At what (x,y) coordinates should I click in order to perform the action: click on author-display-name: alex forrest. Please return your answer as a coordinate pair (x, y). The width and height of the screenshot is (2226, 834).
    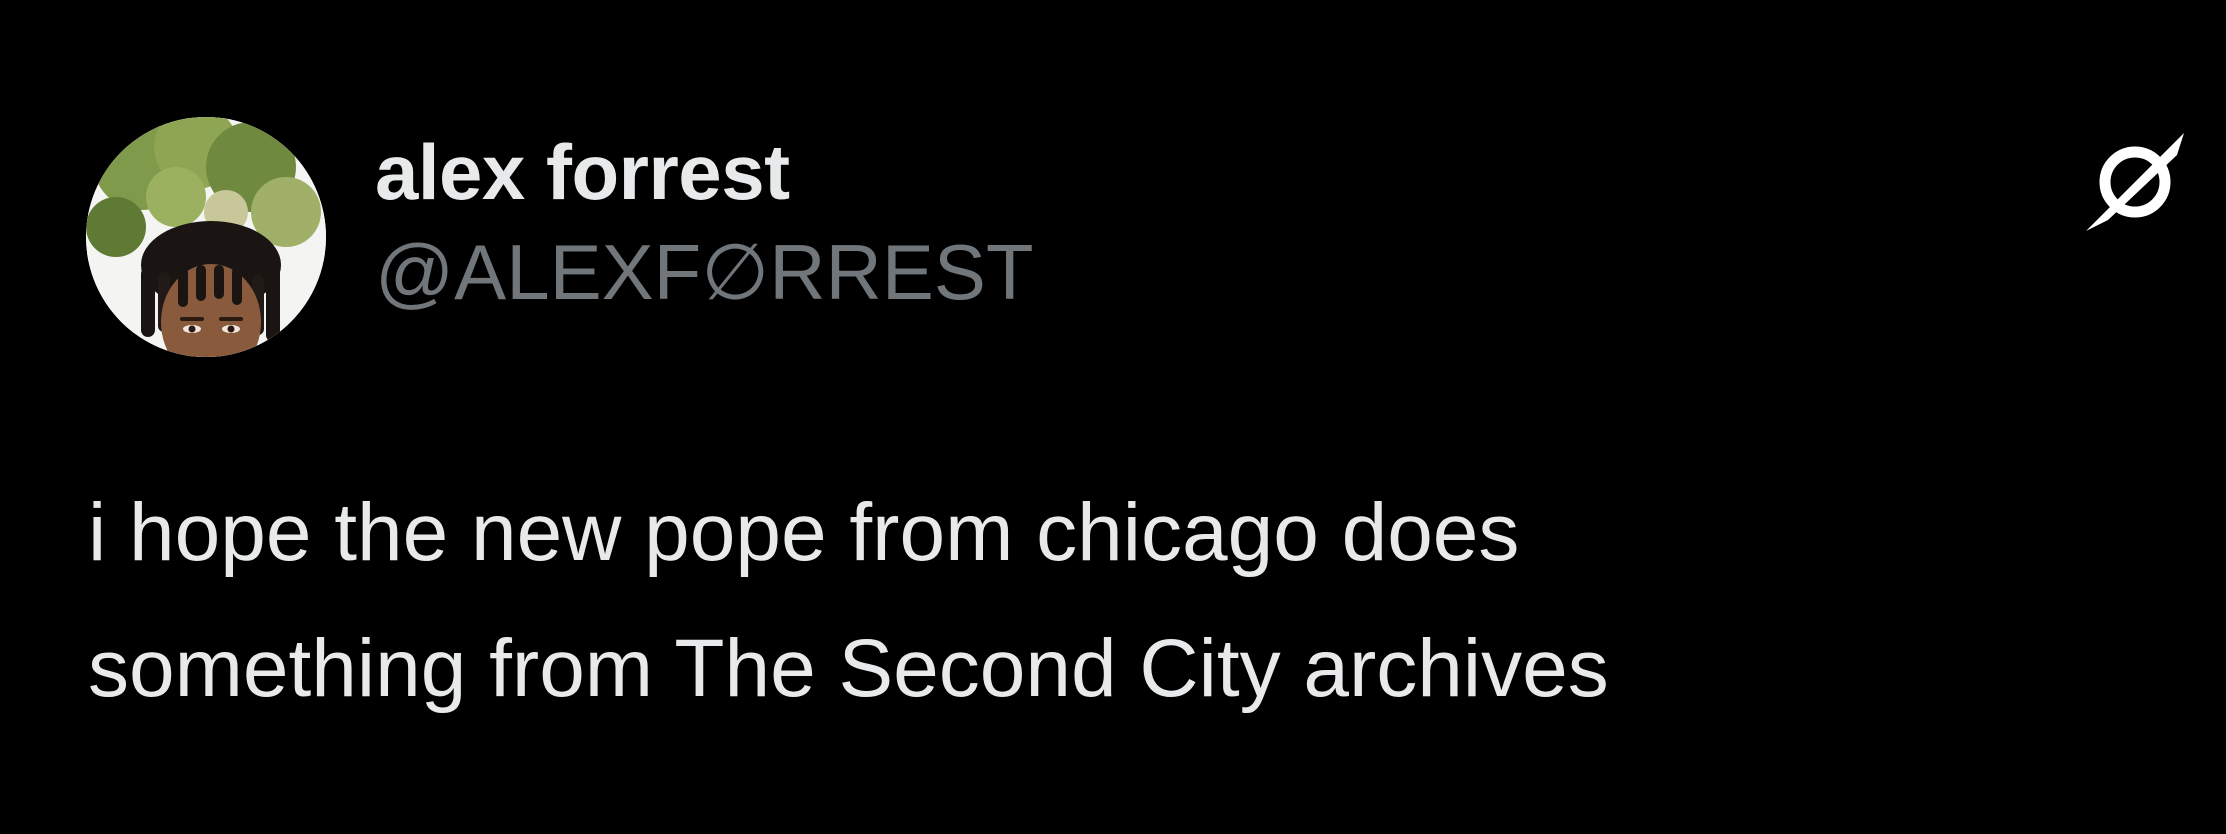
    Looking at the image, I should click on (704, 172).